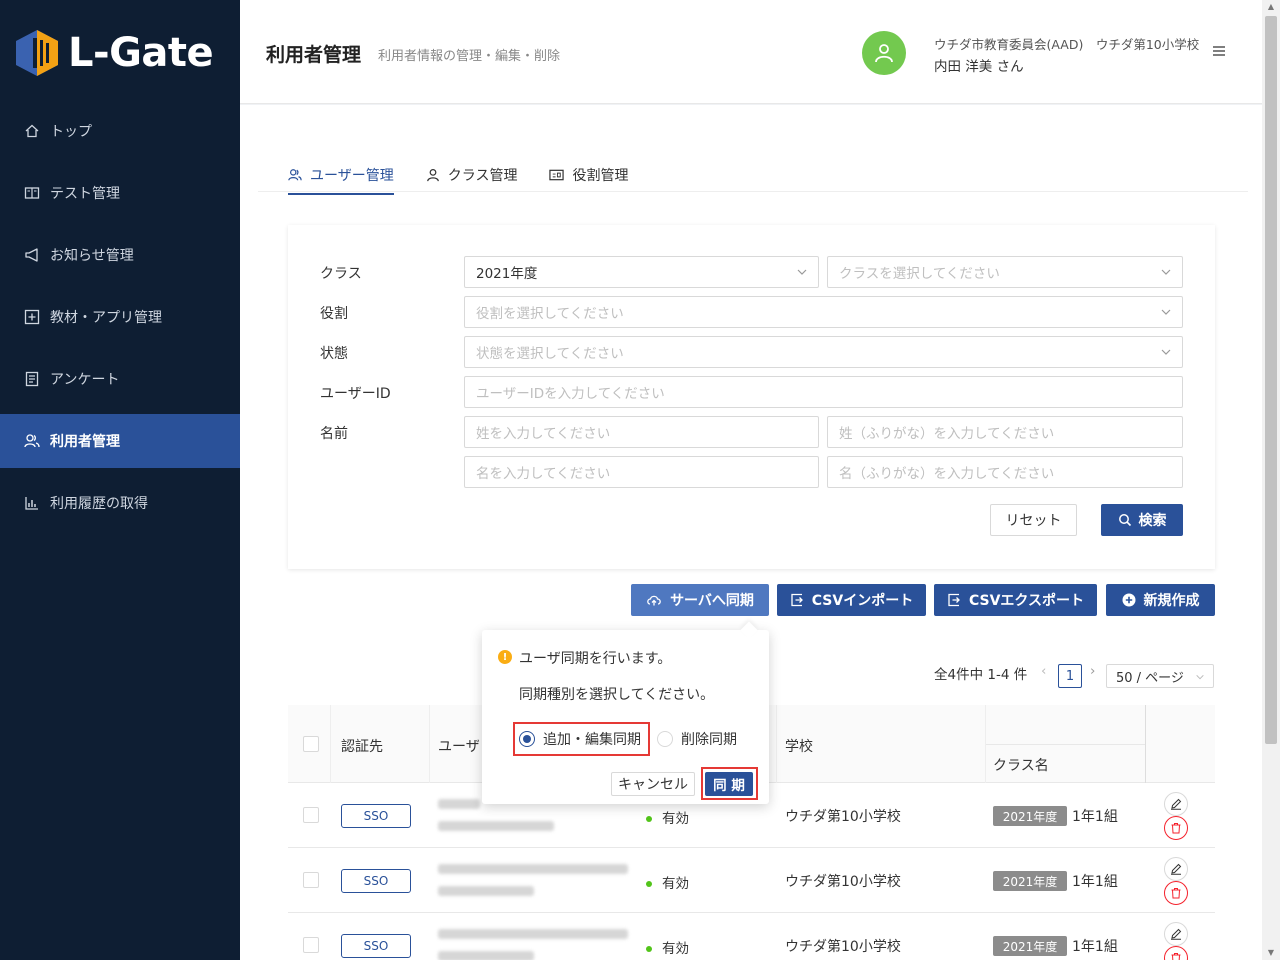 Image resolution: width=1280 pixels, height=960 pixels. I want to click on header-auth: 認証先, so click(362, 747).